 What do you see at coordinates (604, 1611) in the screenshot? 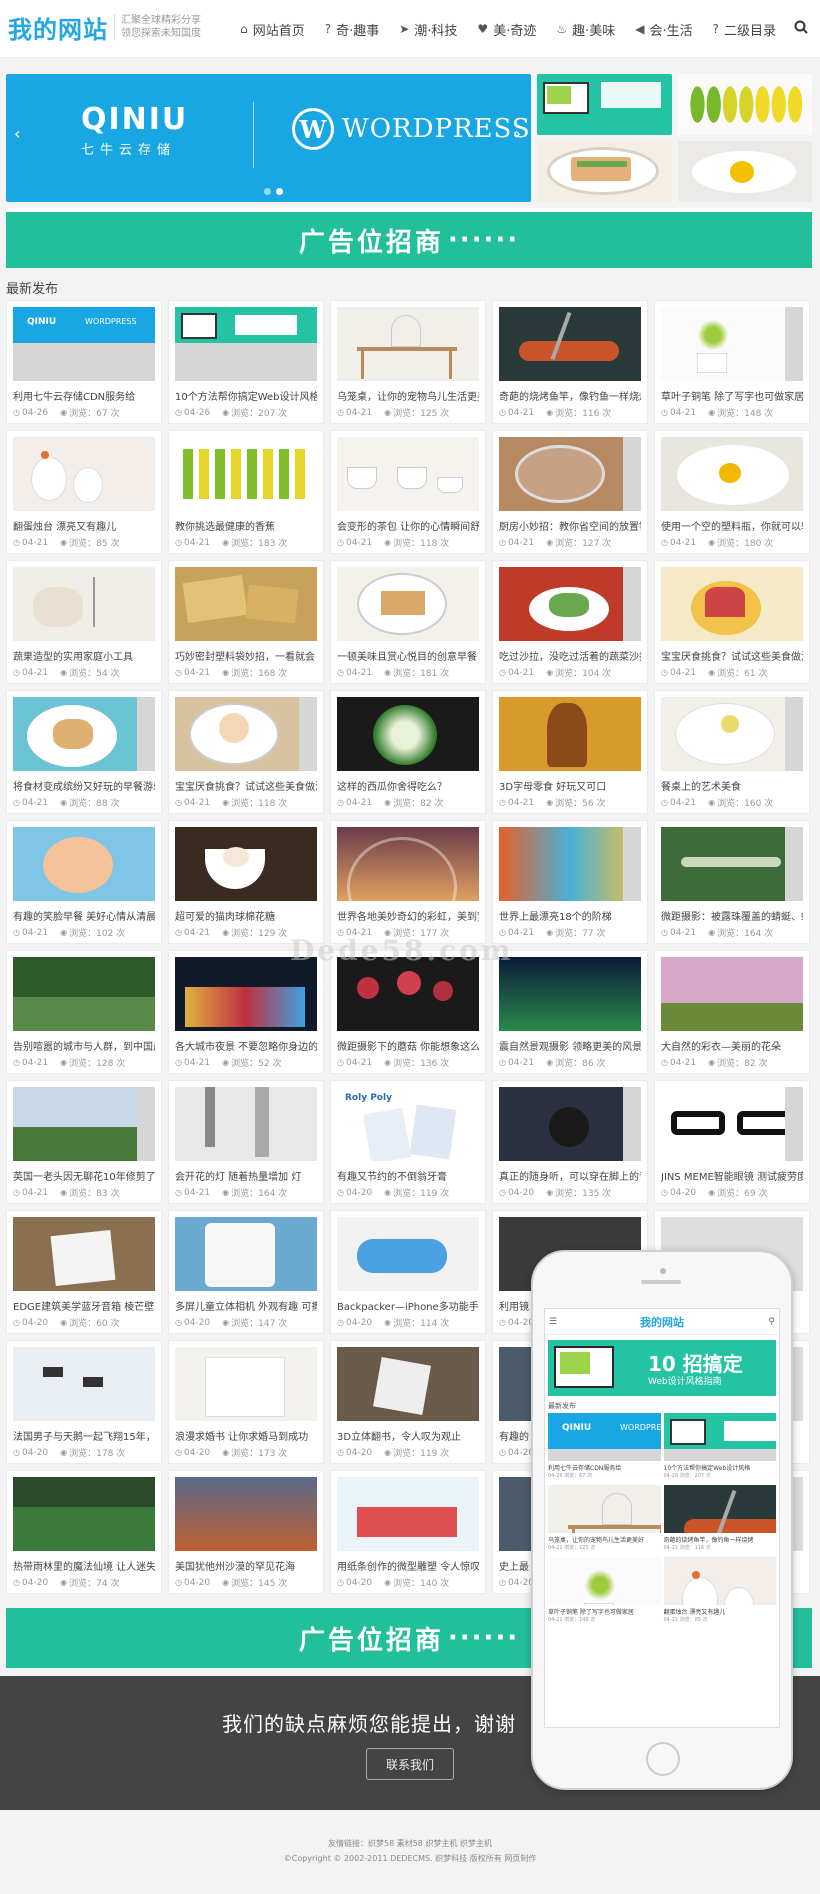
I see `mobile-post-title: 草叶子铜笔 除了写字也可做家居` at bounding box center [604, 1611].